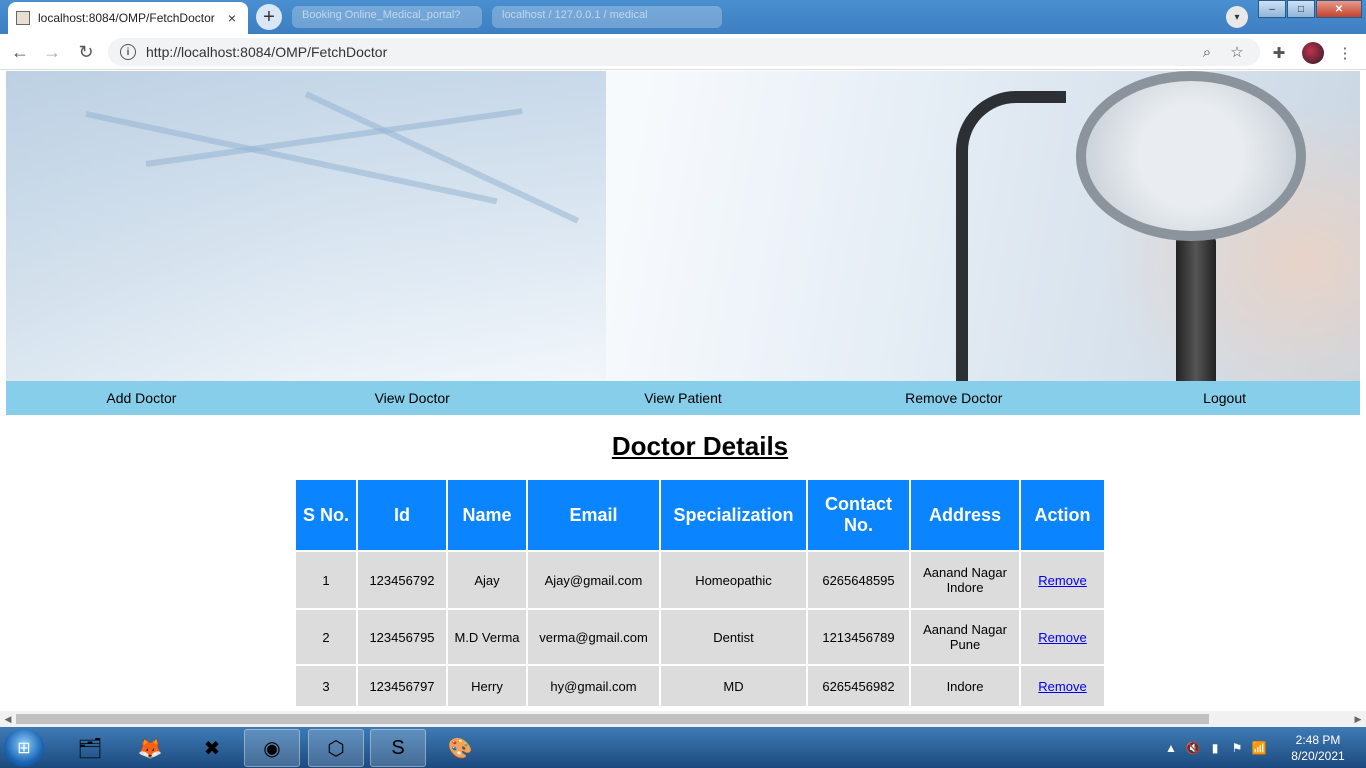 This screenshot has width=1366, height=768. I want to click on cell-address: Indore, so click(965, 686).